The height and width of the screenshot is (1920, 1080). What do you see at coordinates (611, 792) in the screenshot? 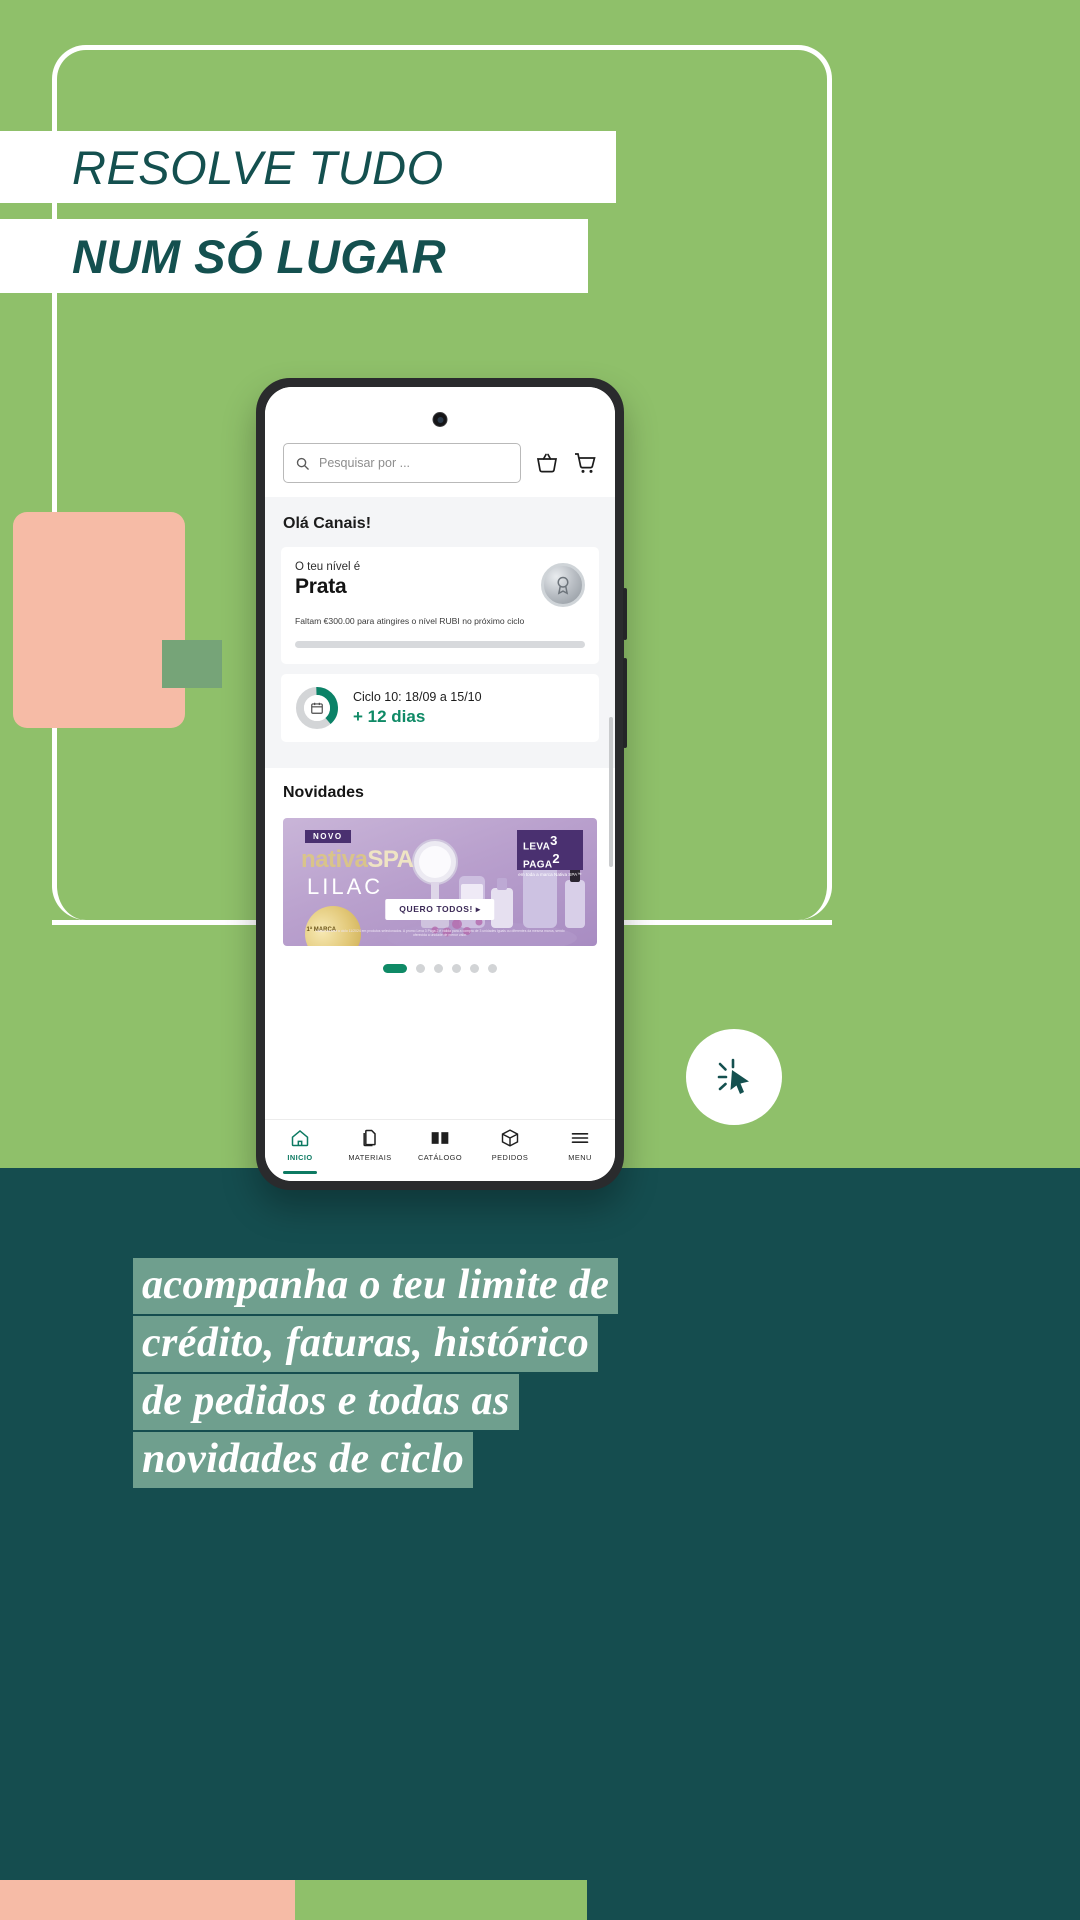
I see `content-scrollbar` at bounding box center [611, 792].